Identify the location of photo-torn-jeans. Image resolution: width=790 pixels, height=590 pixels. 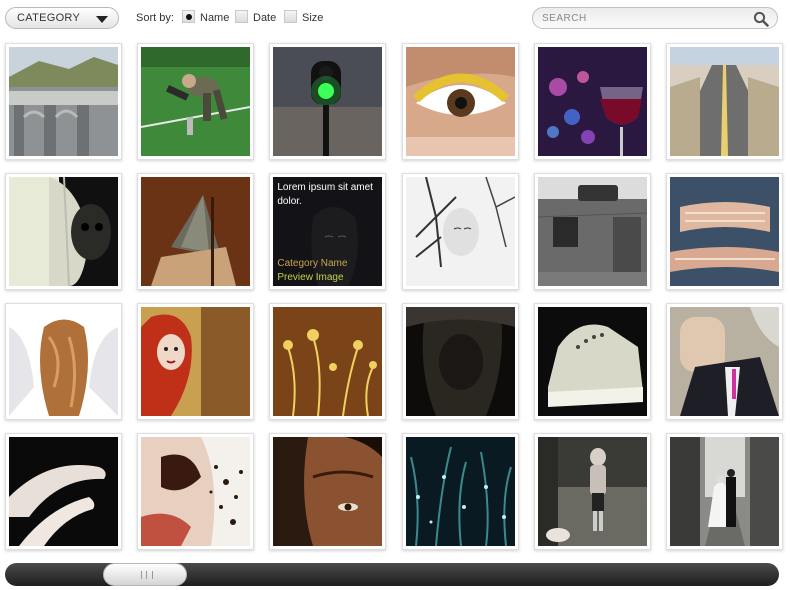
(724, 231).